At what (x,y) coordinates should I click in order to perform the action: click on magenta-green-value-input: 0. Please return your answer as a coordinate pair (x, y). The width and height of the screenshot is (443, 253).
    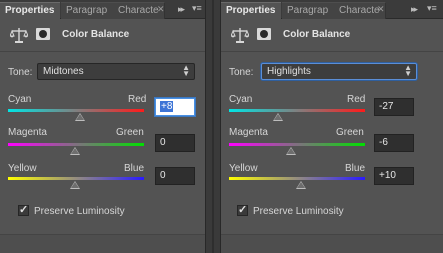
    Looking at the image, I should click on (175, 143).